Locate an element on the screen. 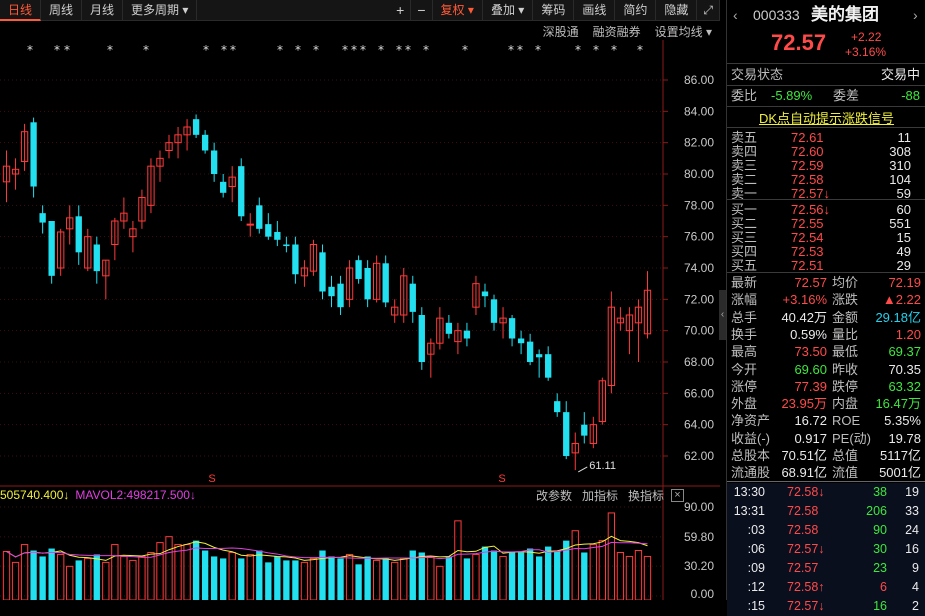  stat-value: 0.59% is located at coordinates (808, 334).